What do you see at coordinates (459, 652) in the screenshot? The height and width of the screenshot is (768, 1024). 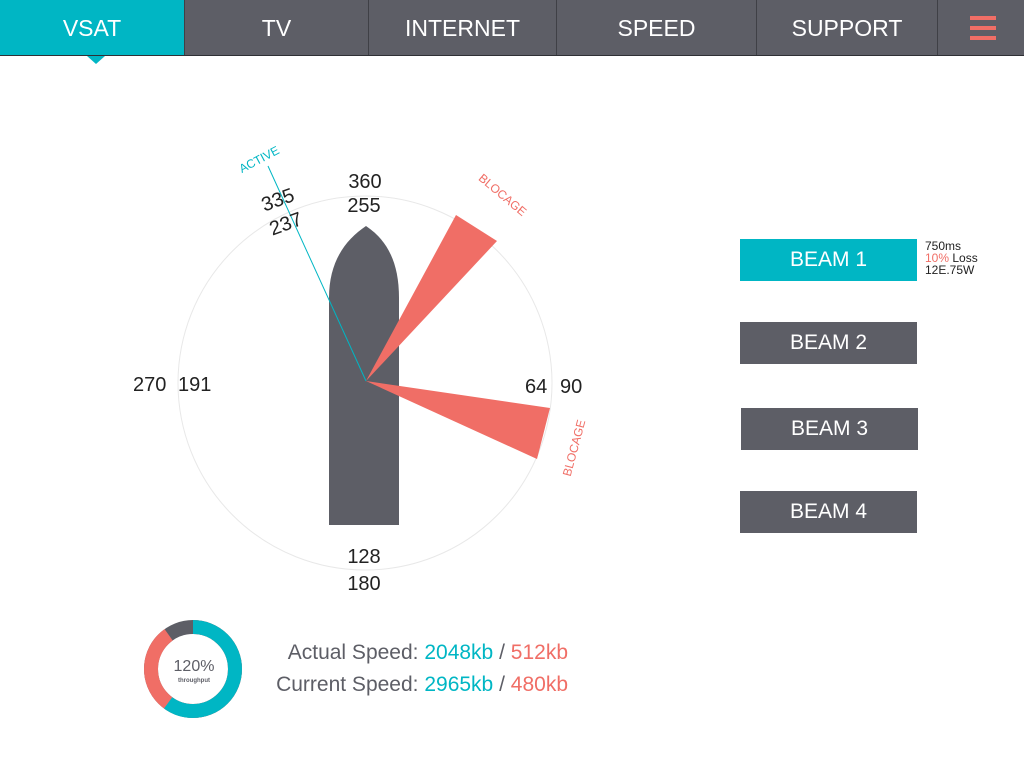 I see `actual-speed-down: 2048kb` at bounding box center [459, 652].